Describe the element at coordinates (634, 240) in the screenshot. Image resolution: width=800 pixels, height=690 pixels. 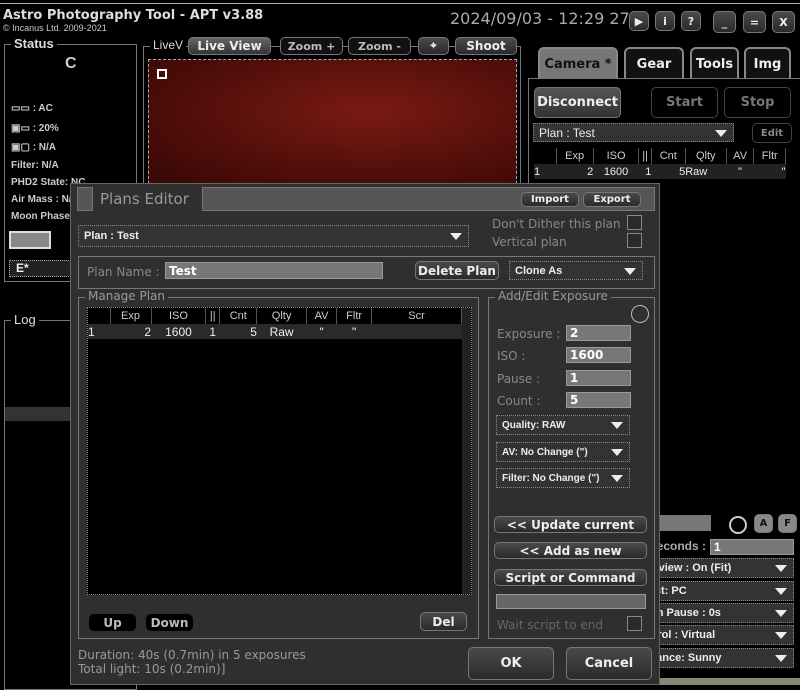
I see `vertical-plan-checkbox` at that location.